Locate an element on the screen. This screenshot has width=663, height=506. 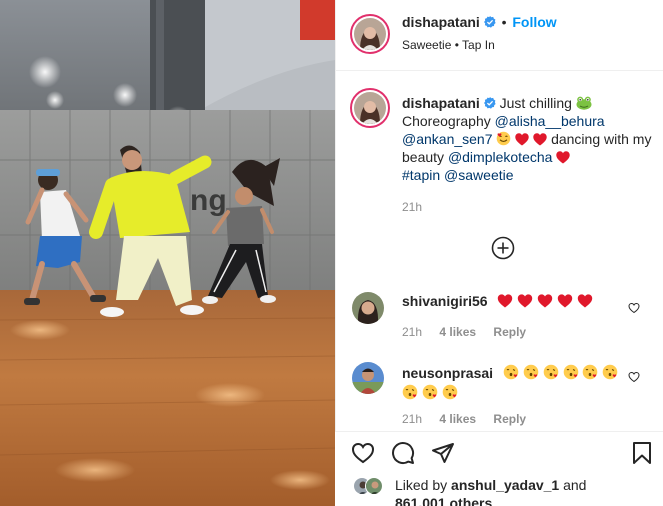
follow-button: Follow is located at coordinates (534, 22).